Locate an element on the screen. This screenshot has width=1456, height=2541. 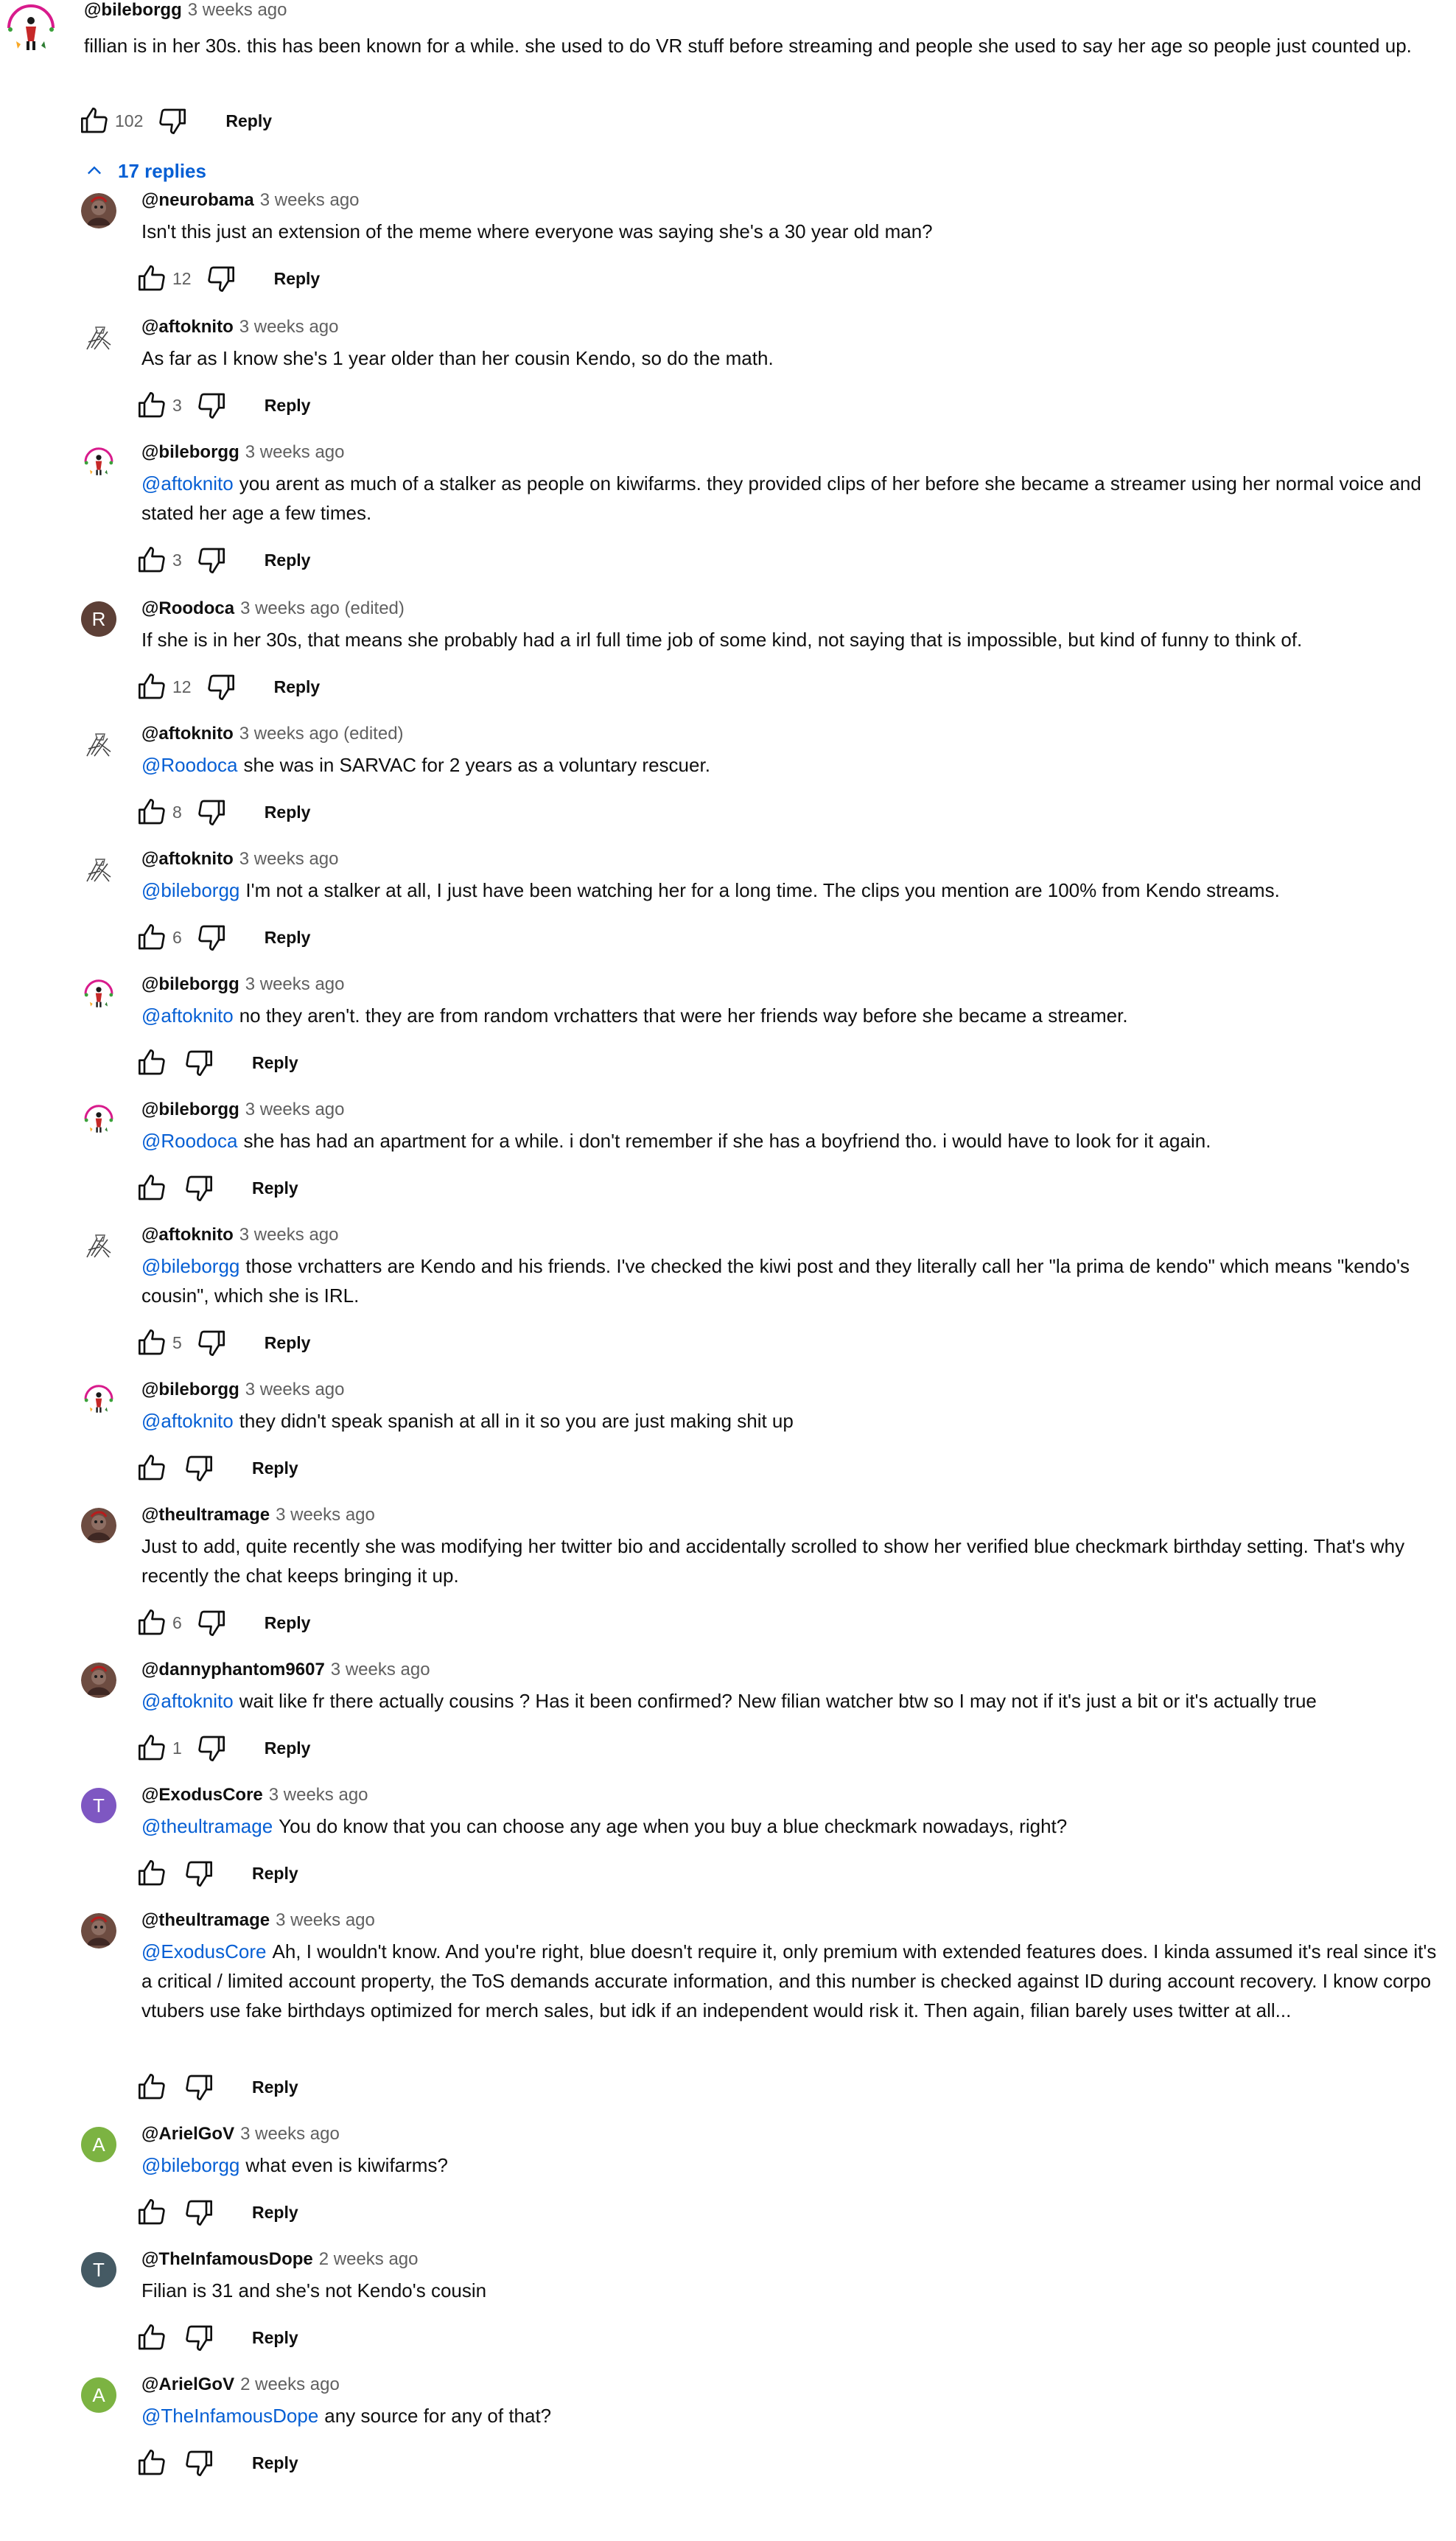
comment-time: 2 weeks ago is located at coordinates (290, 2384).